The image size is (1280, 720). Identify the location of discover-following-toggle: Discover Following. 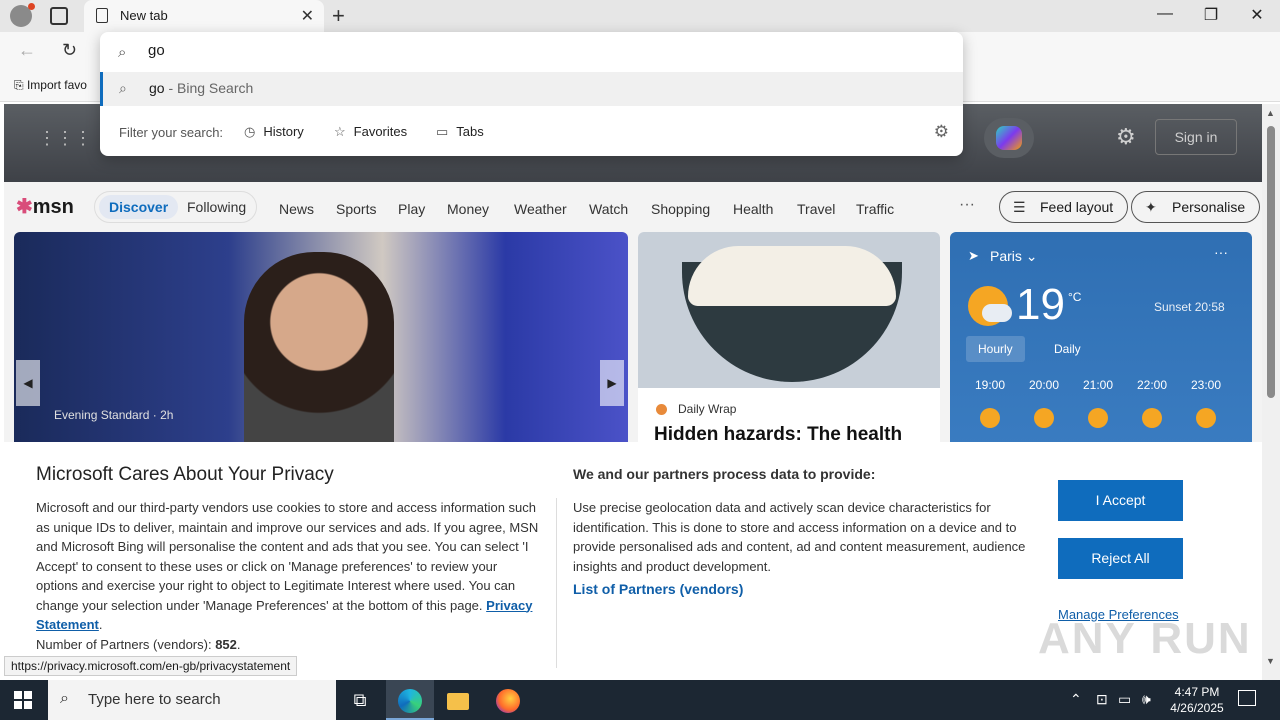
(175, 207).